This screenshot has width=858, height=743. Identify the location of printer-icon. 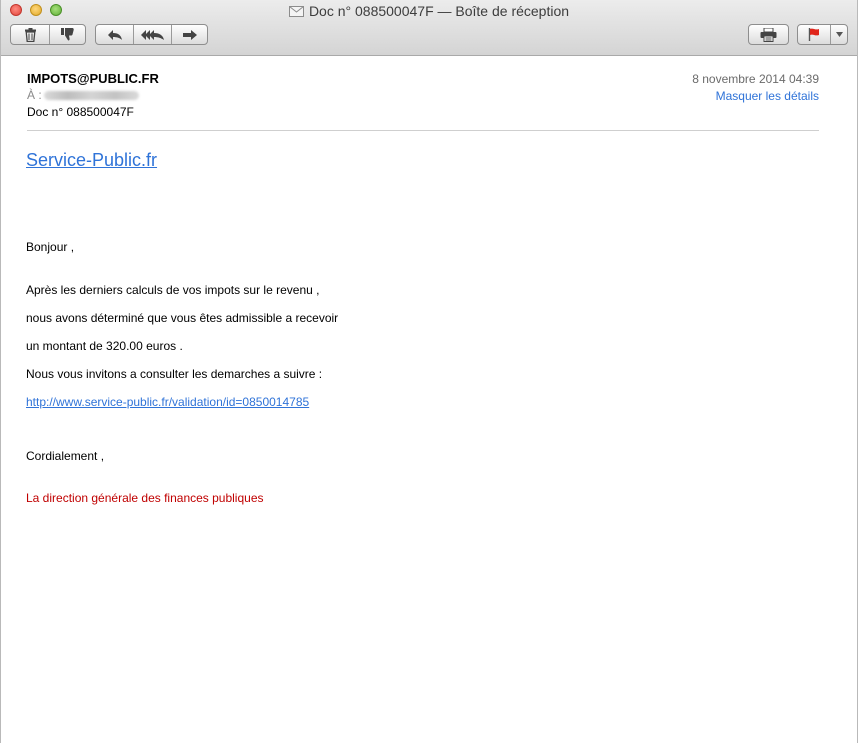
(768, 34).